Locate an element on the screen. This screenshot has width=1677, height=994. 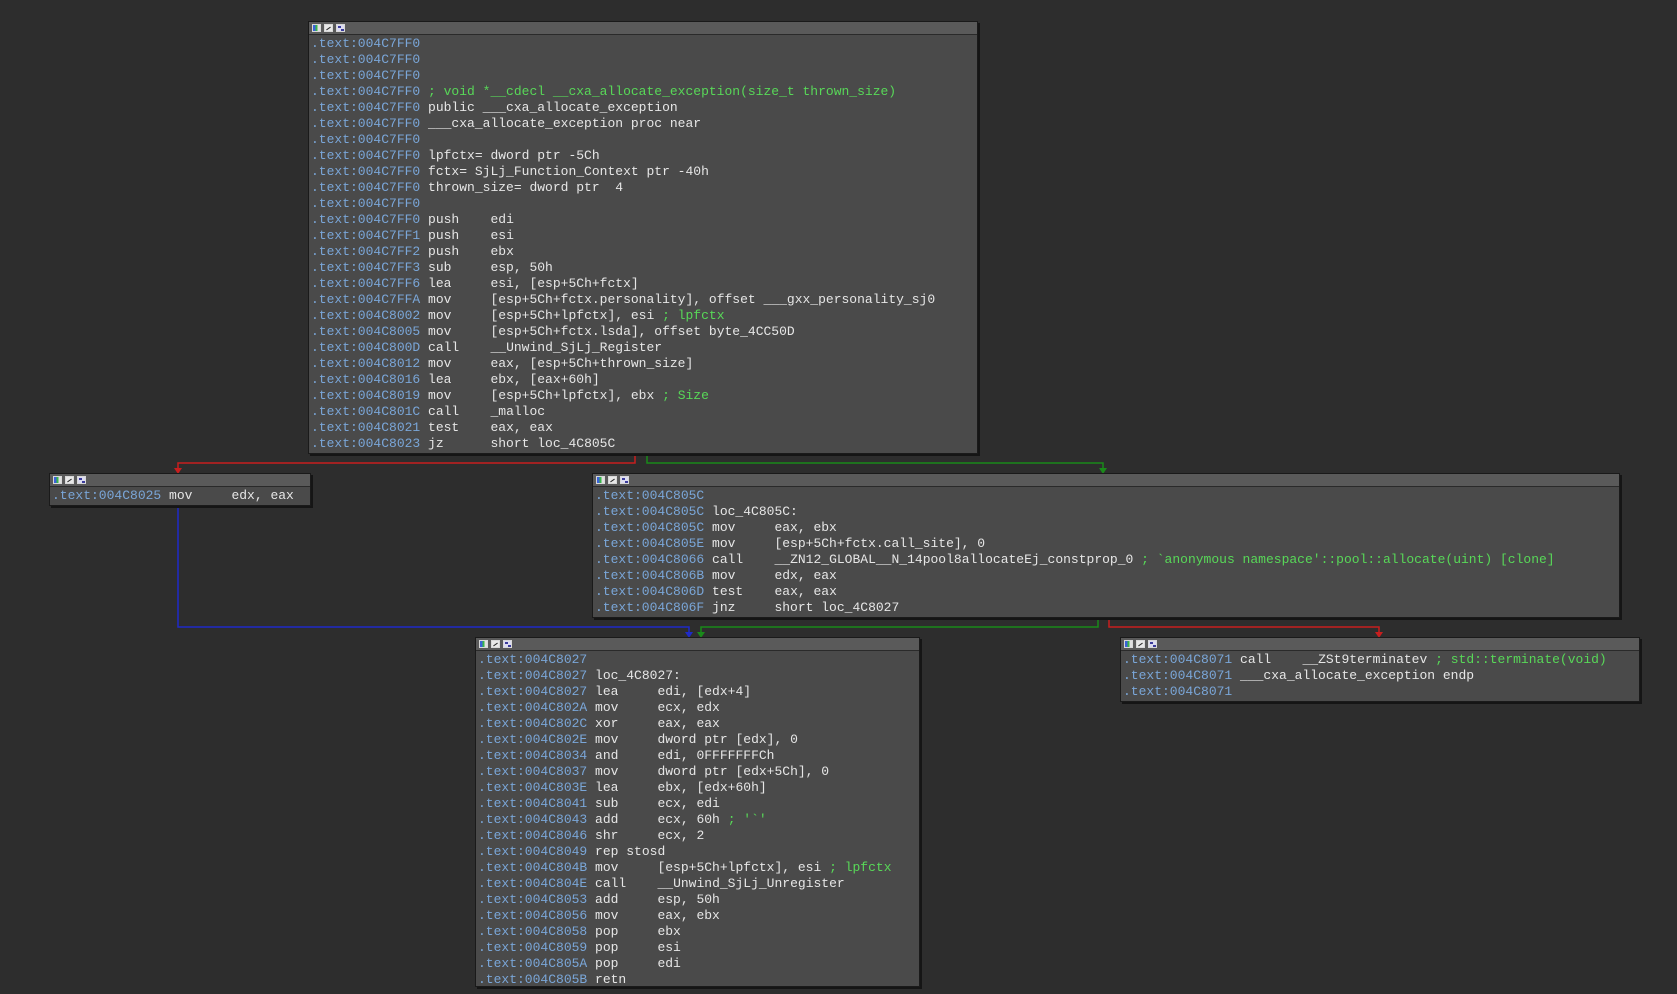
code-line: .text:004C8056 mov eax, ebx is located at coordinates (697, 916).